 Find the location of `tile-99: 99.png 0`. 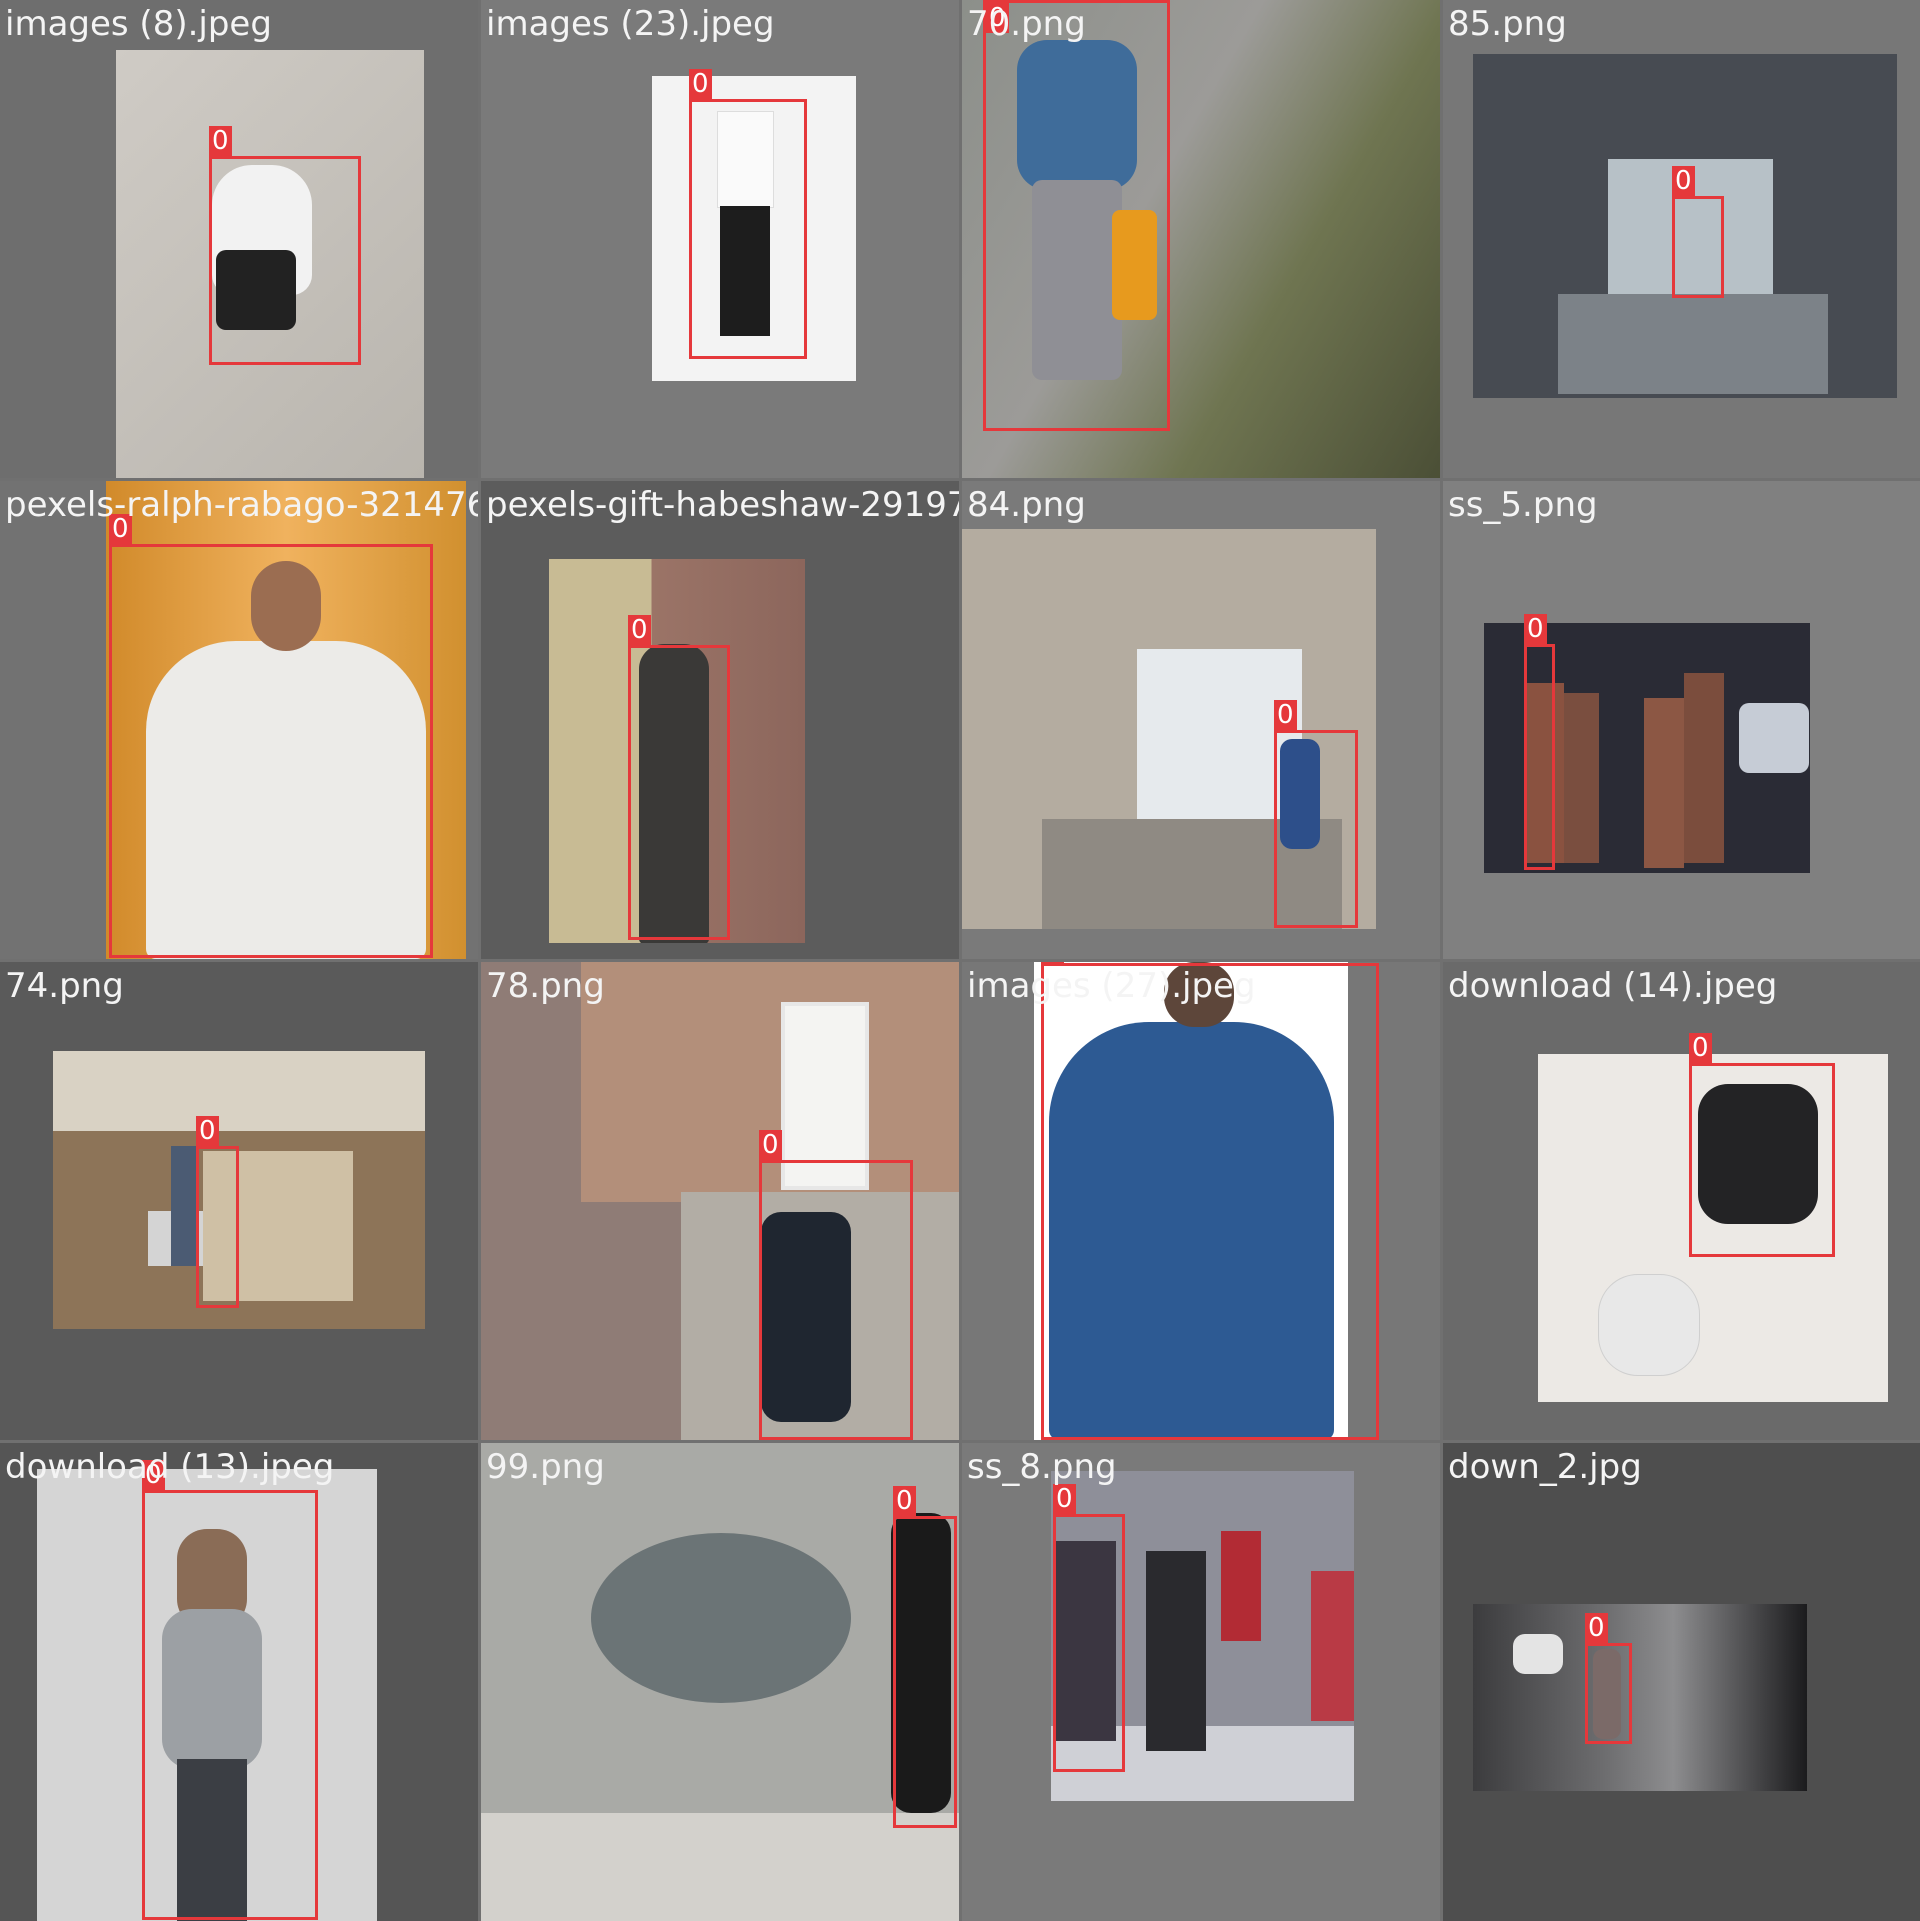

tile-99: 99.png 0 is located at coordinates (720, 1682).